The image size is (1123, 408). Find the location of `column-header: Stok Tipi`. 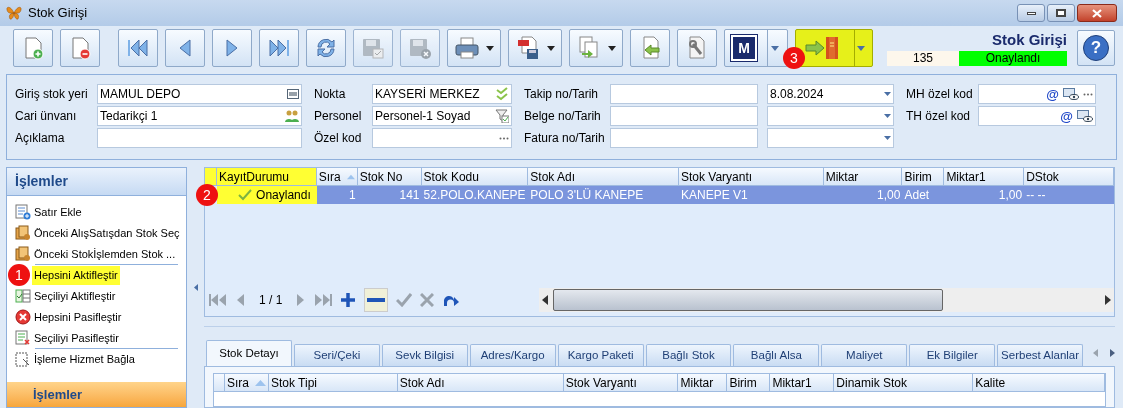

column-header: Stok Tipi is located at coordinates (333, 382).